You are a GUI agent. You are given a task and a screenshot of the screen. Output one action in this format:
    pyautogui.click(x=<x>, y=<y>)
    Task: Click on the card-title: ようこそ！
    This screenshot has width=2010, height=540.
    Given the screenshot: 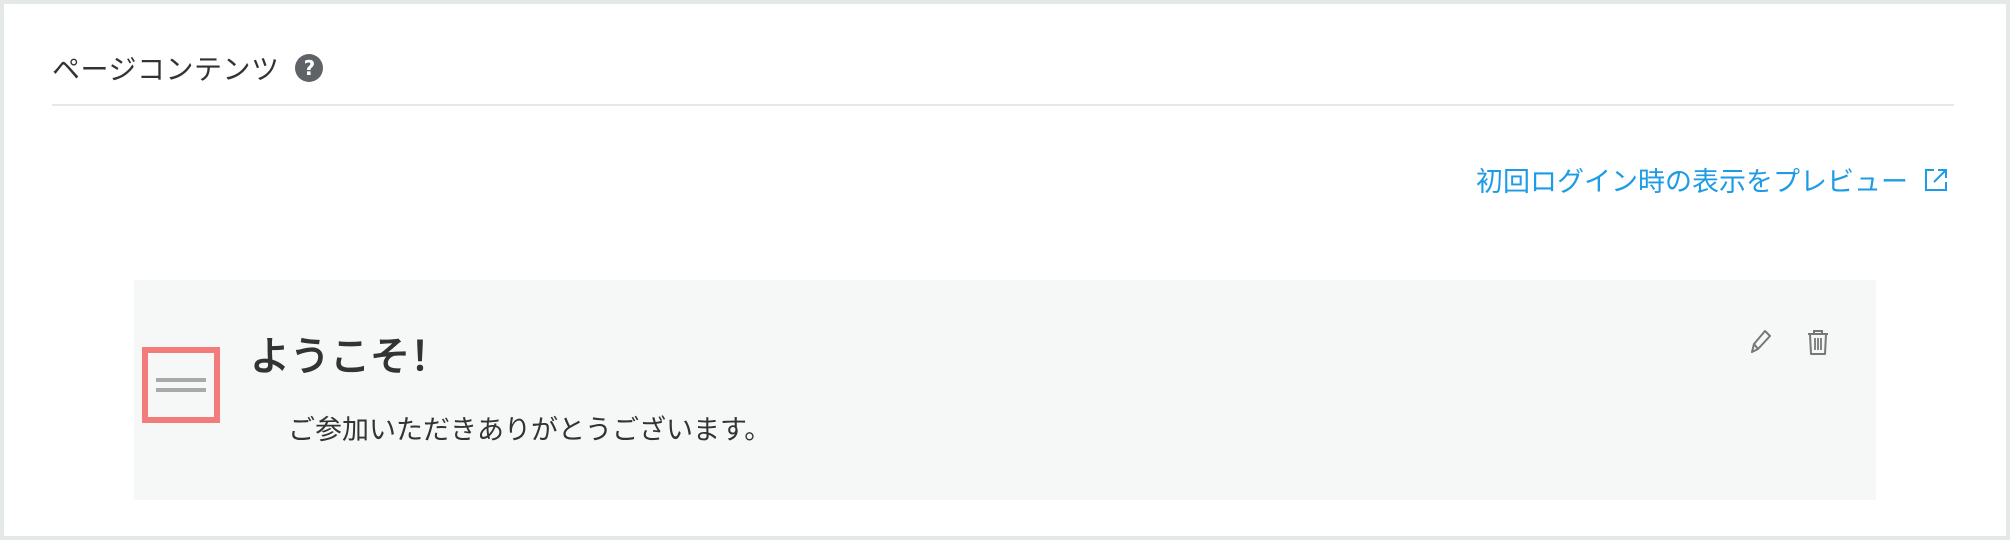 What is the action you would take?
    pyautogui.click(x=350, y=357)
    